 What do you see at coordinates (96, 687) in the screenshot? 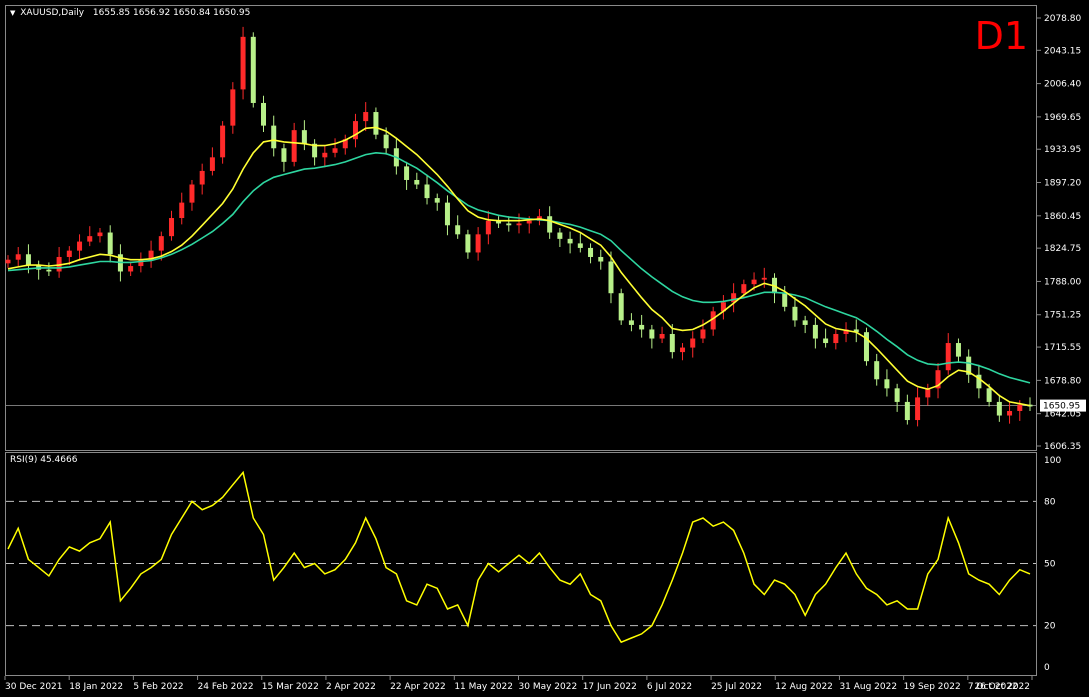
I see `time-axis-label: 18 Jan 2022` at bounding box center [96, 687].